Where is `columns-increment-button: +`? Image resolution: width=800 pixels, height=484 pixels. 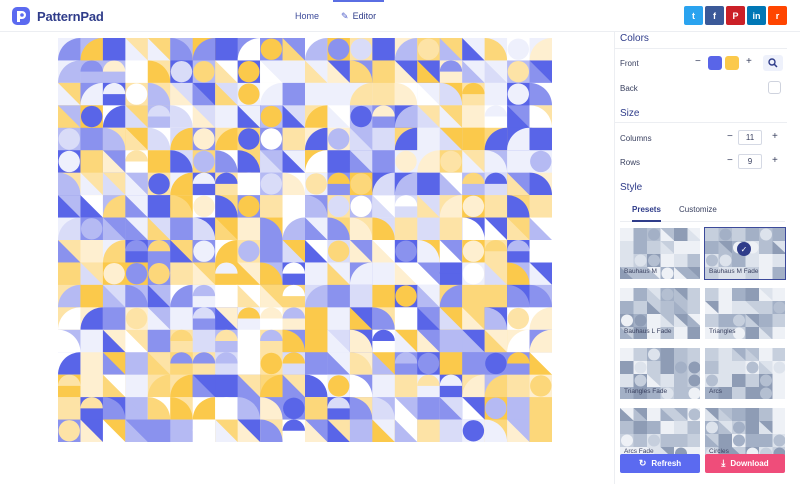
columns-increment-button: + is located at coordinates (775, 136).